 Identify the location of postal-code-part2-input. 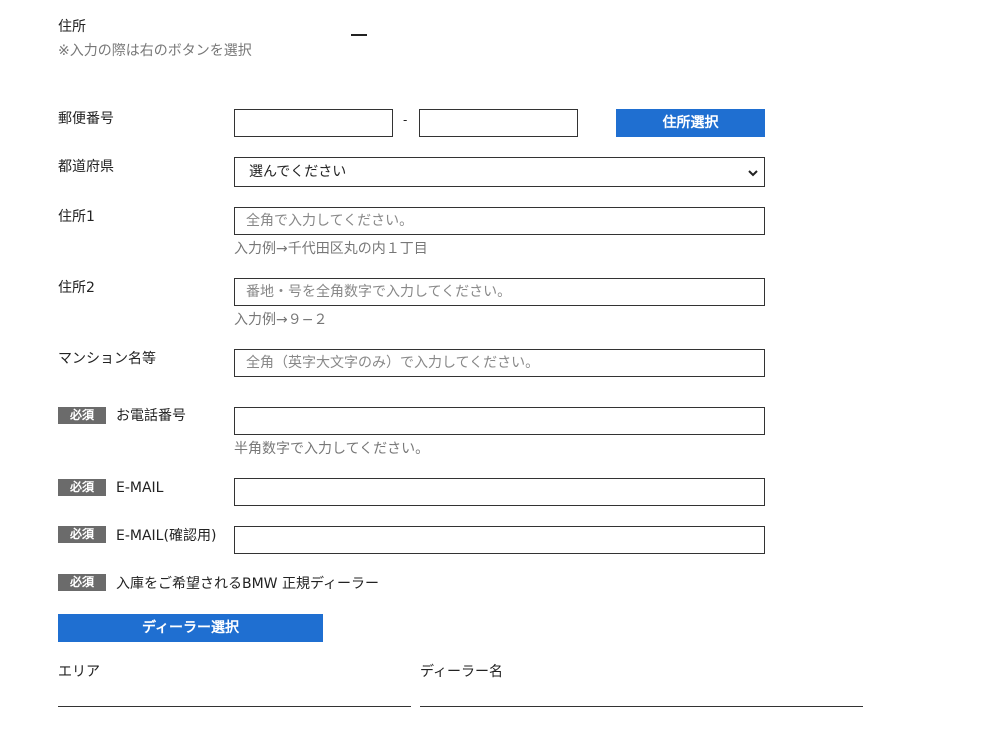
(498, 123).